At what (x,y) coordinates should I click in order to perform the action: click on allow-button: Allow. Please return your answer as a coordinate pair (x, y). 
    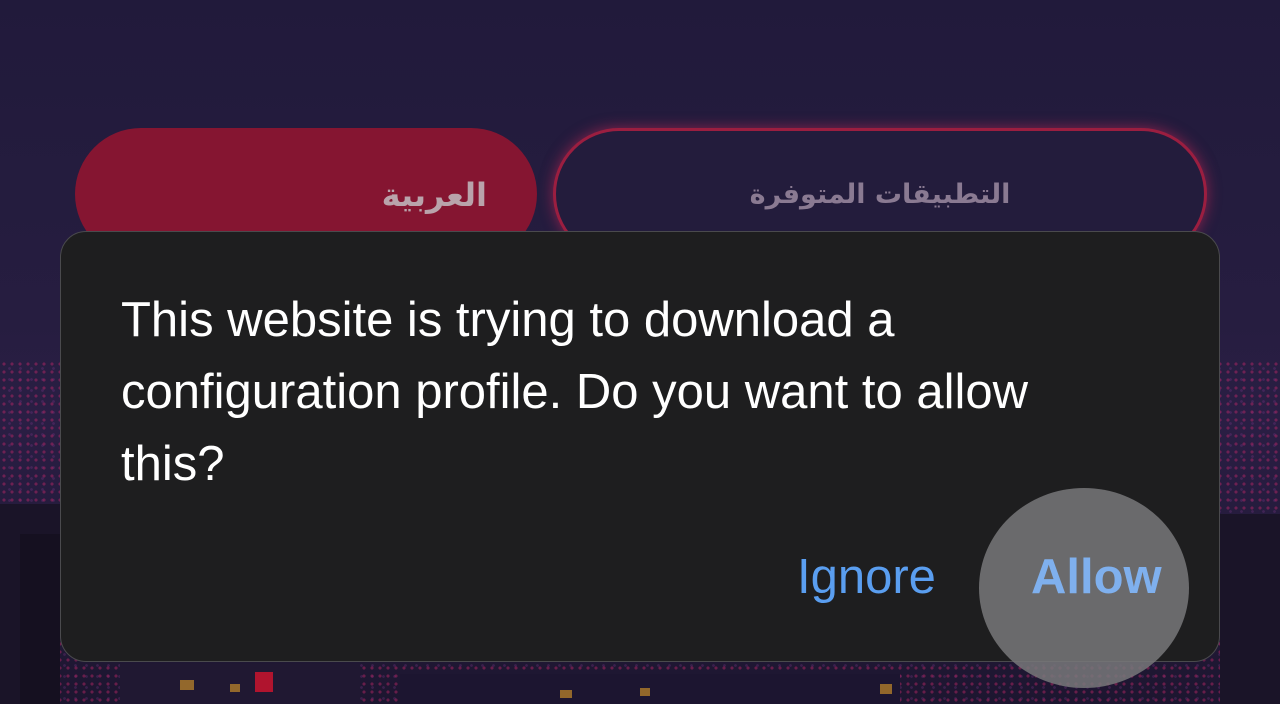
    Looking at the image, I should click on (1096, 577).